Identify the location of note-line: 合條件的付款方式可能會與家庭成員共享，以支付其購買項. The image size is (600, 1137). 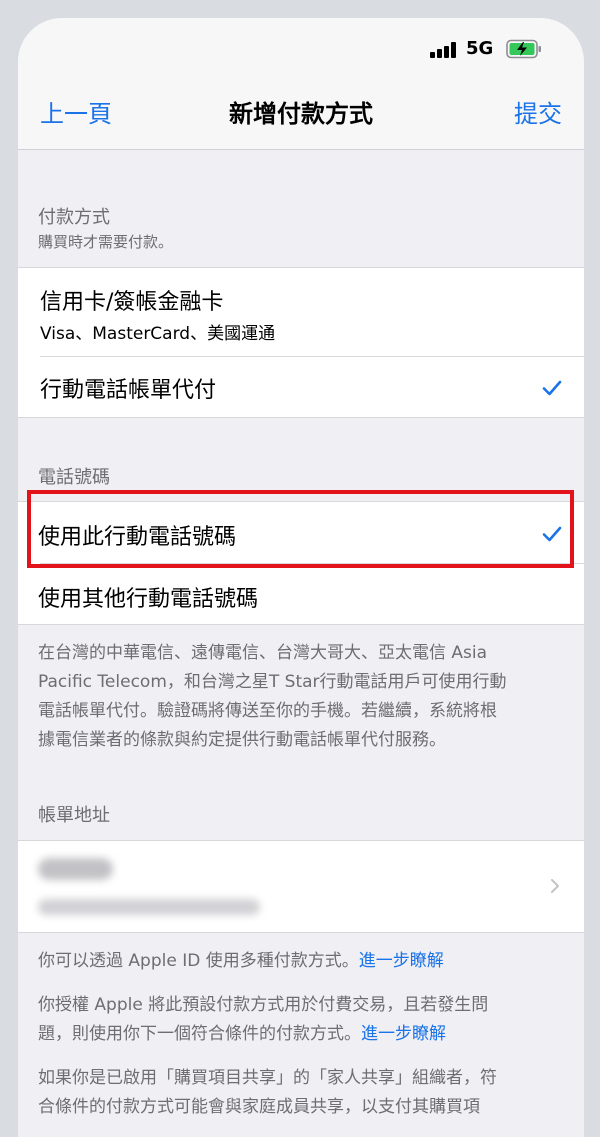
(259, 1107).